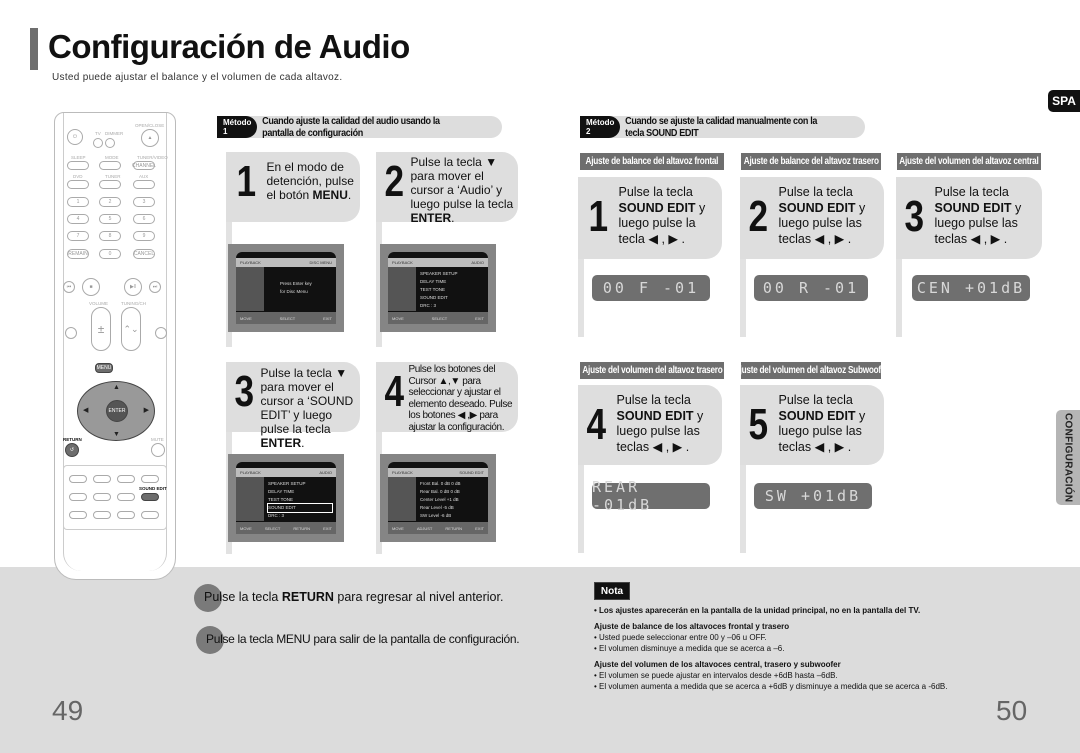 The image size is (1080, 753). I want to click on keypad-9: 9, so click(144, 236).